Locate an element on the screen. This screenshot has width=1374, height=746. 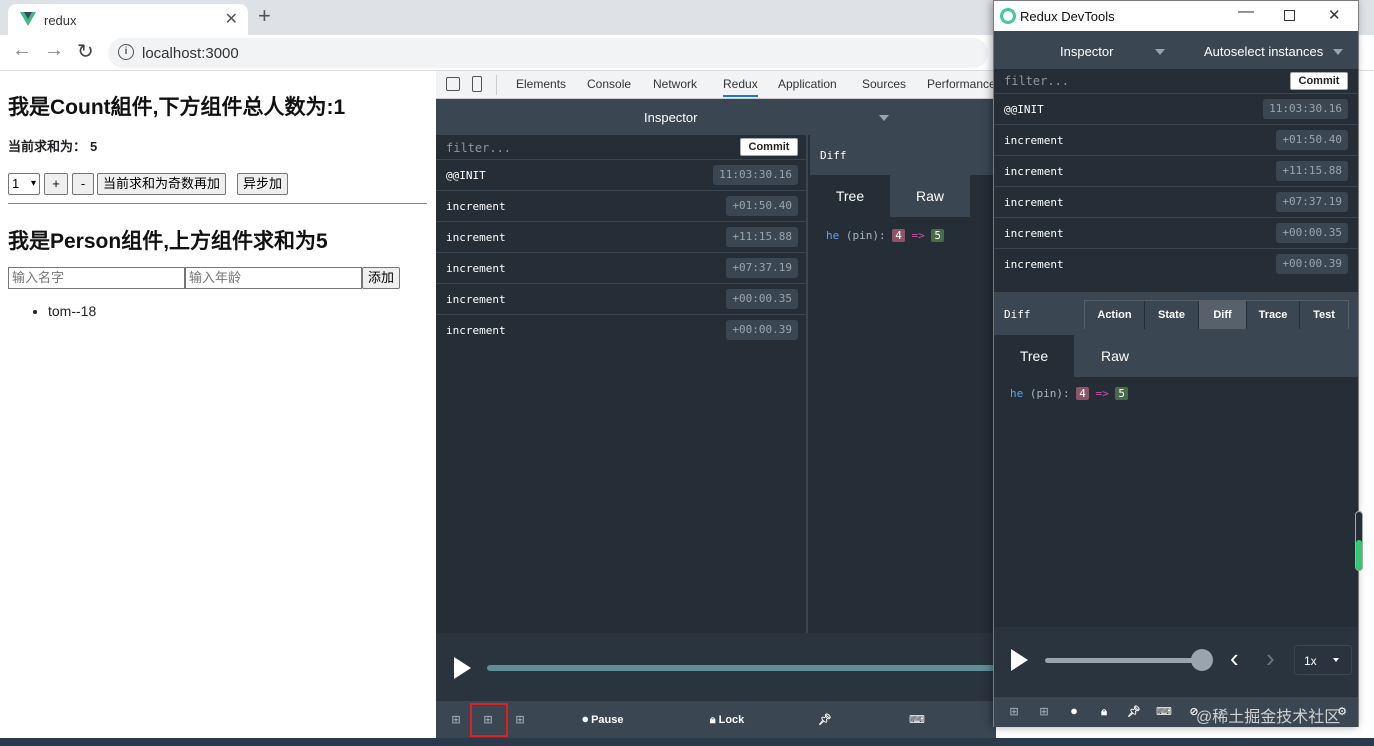
highlight-box is located at coordinates (489, 720).